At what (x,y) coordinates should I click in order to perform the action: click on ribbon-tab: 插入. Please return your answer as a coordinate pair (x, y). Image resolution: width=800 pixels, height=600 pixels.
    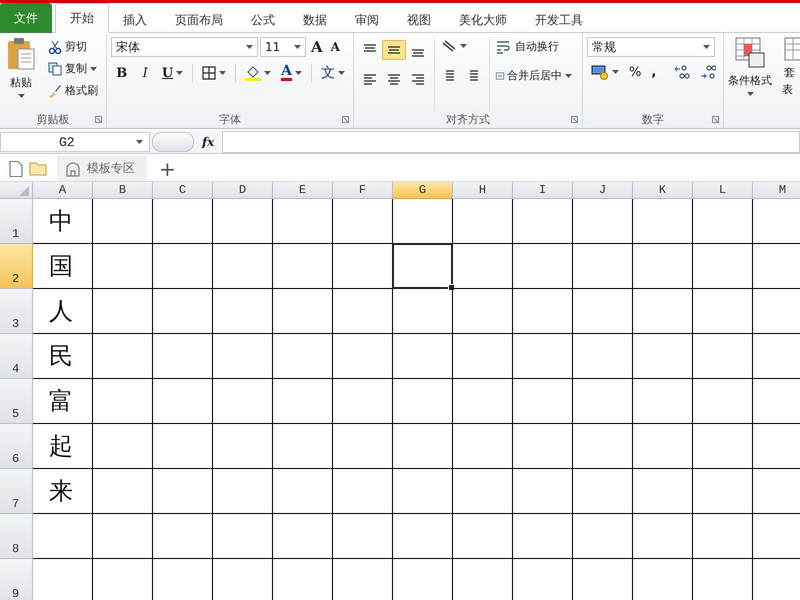
    Looking at the image, I should click on (135, 20).